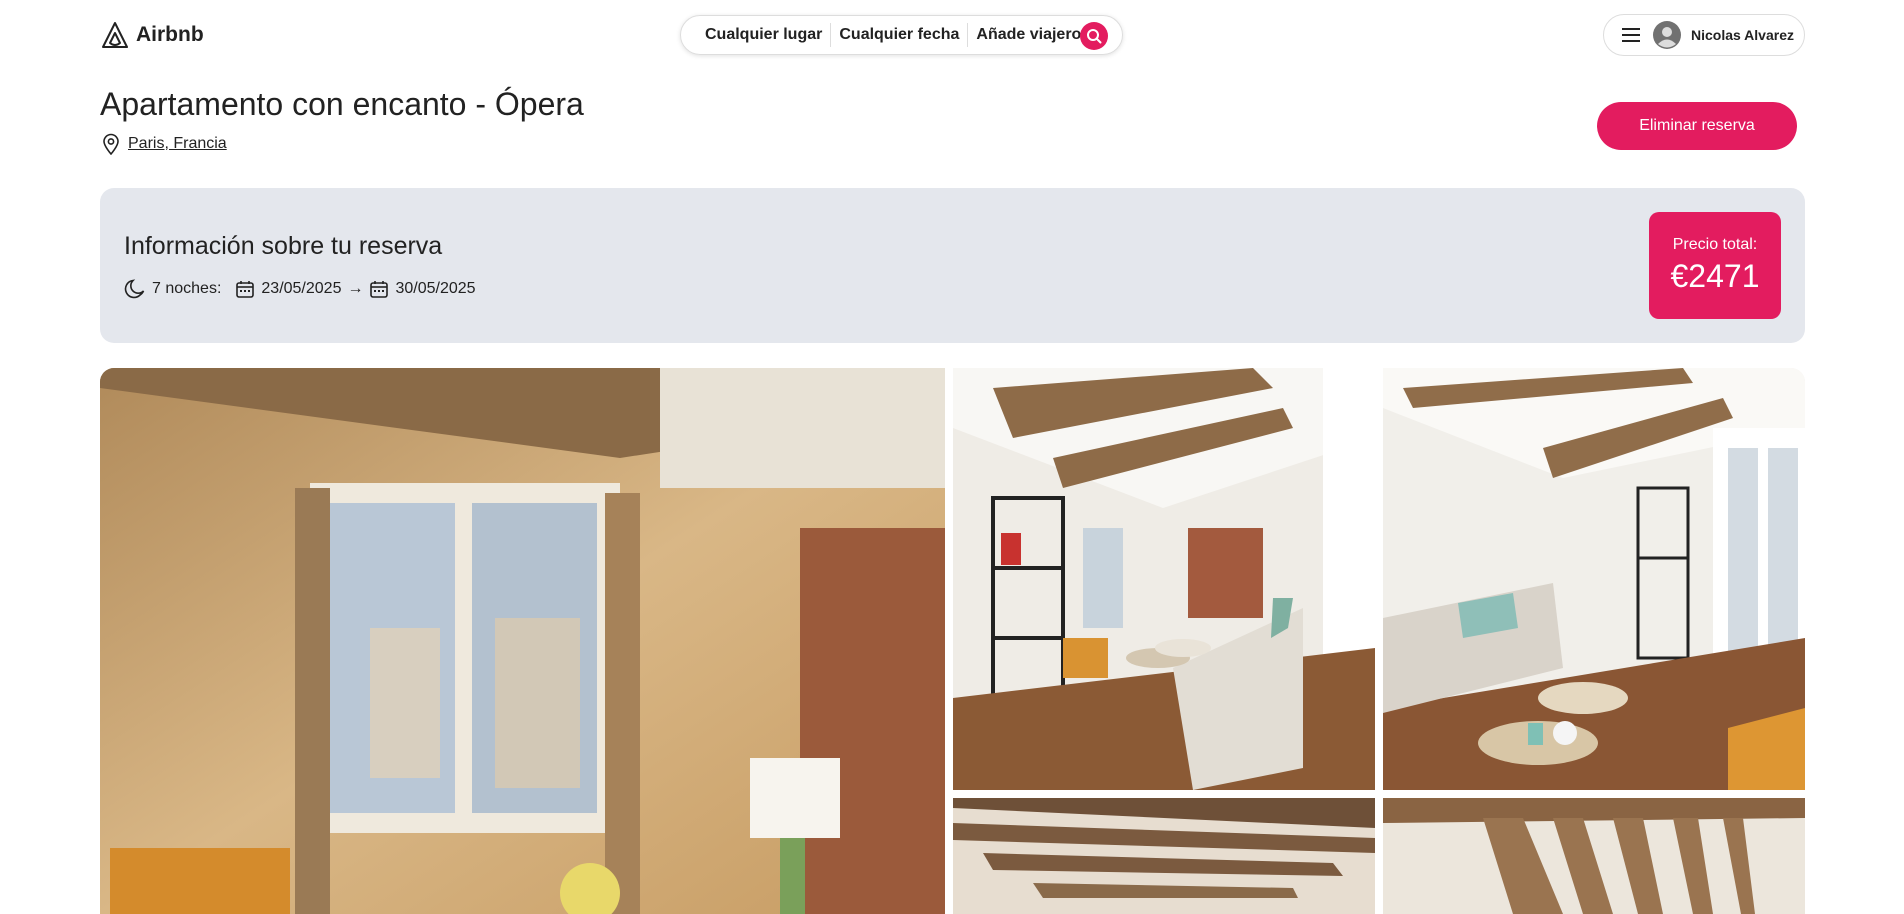 The image size is (1904, 914). What do you see at coordinates (355, 288) in the screenshot?
I see `date-arrow: →` at bounding box center [355, 288].